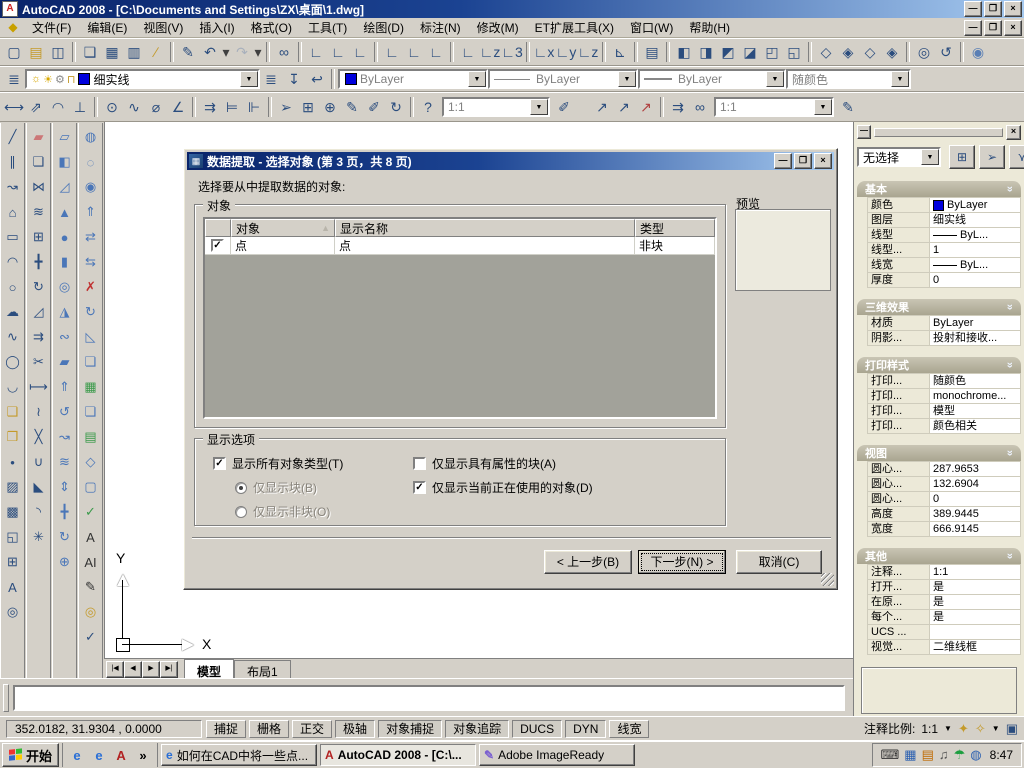 The height and width of the screenshot is (768, 1024). I want to click on plotstyle-combo: 随颜色 ▼, so click(848, 79).